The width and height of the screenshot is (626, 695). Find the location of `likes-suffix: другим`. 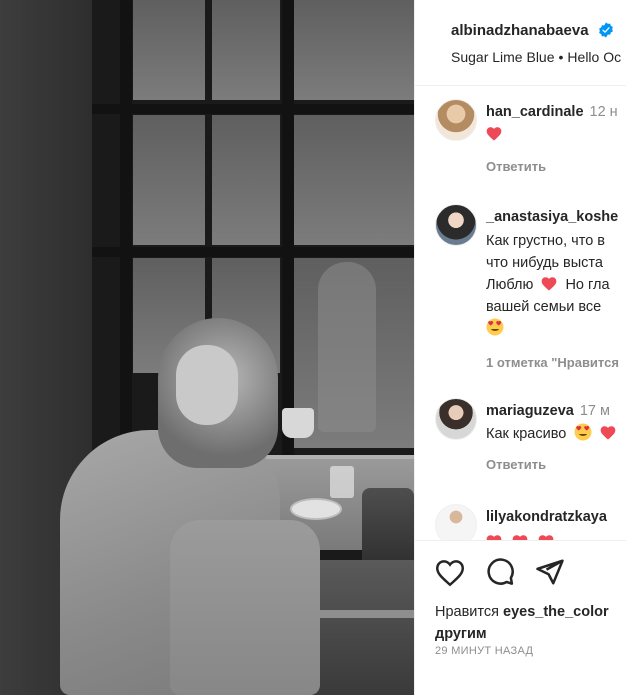

likes-suffix: другим is located at coordinates (461, 634).